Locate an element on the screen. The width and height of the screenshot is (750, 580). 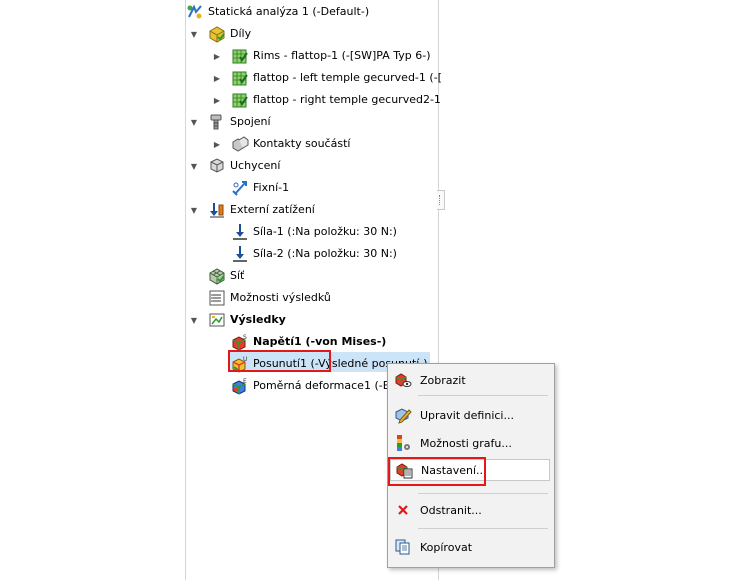
fixtures-folder-icon is located at coordinates (217, 166).